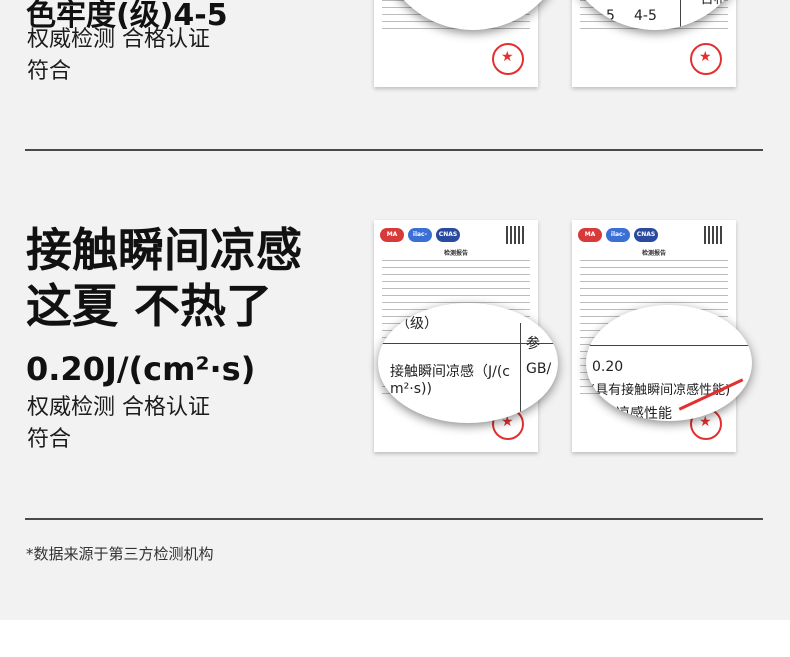 The image size is (790, 657). I want to click on mag-text: m²·s)), so click(411, 389).